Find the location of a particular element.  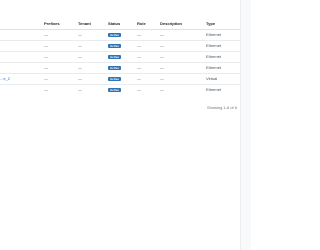

cell-name: ...e_2 is located at coordinates (22, 79).